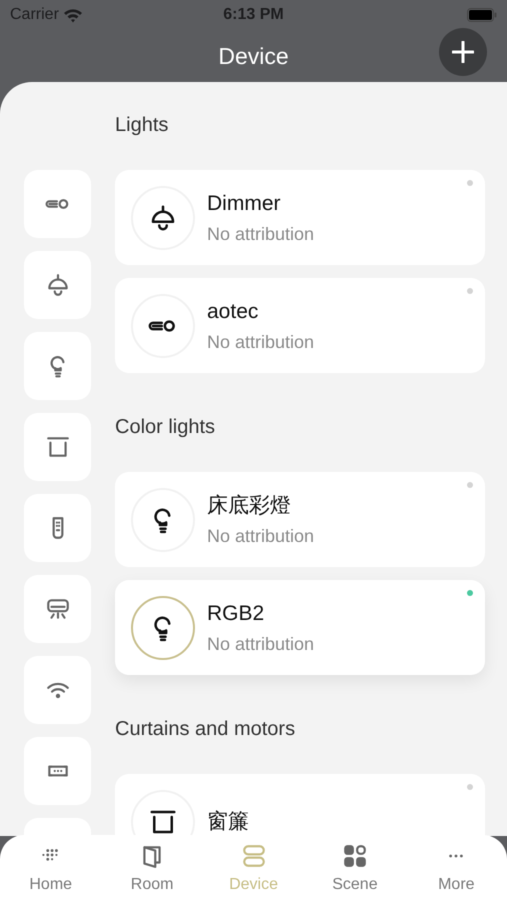  What do you see at coordinates (34, 15) in the screenshot?
I see `carrier-name: Carrier` at bounding box center [34, 15].